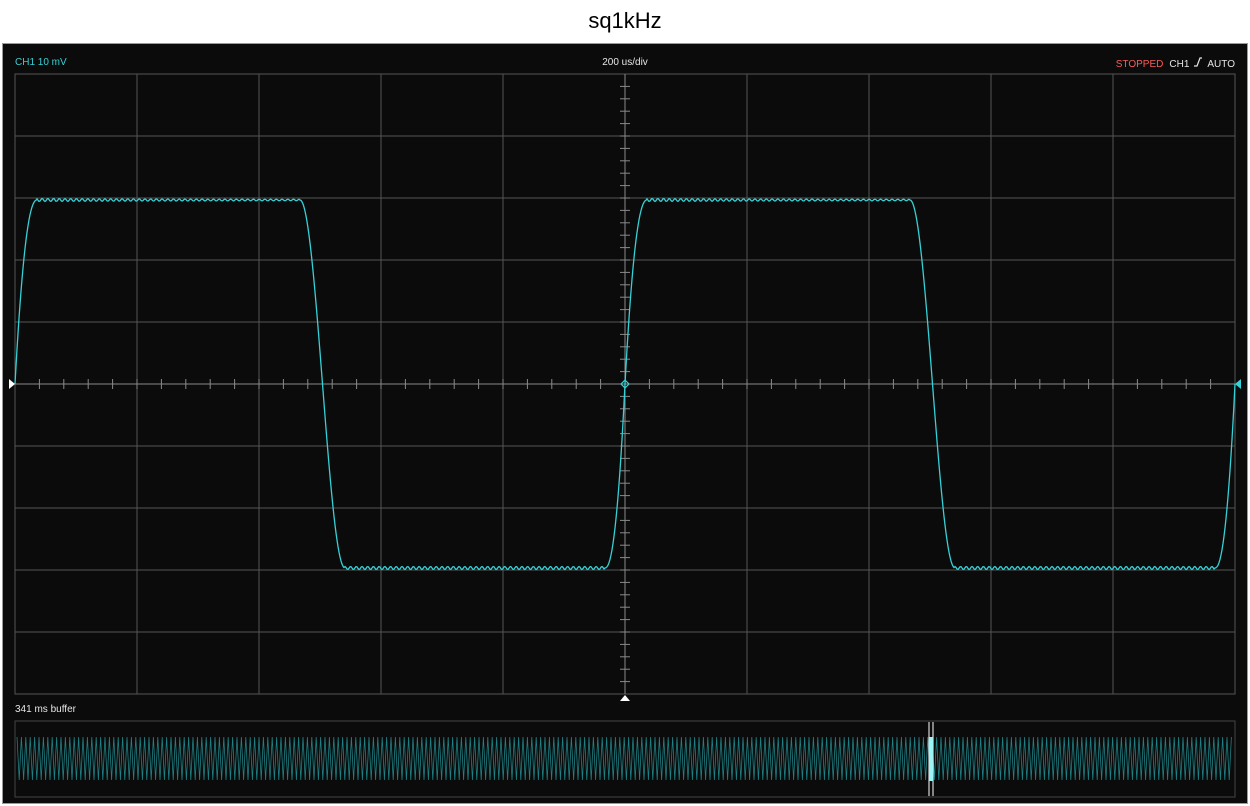 This screenshot has height=806, width=1250. What do you see at coordinates (1140, 64) in the screenshot?
I see `run-status: STOPPED` at bounding box center [1140, 64].